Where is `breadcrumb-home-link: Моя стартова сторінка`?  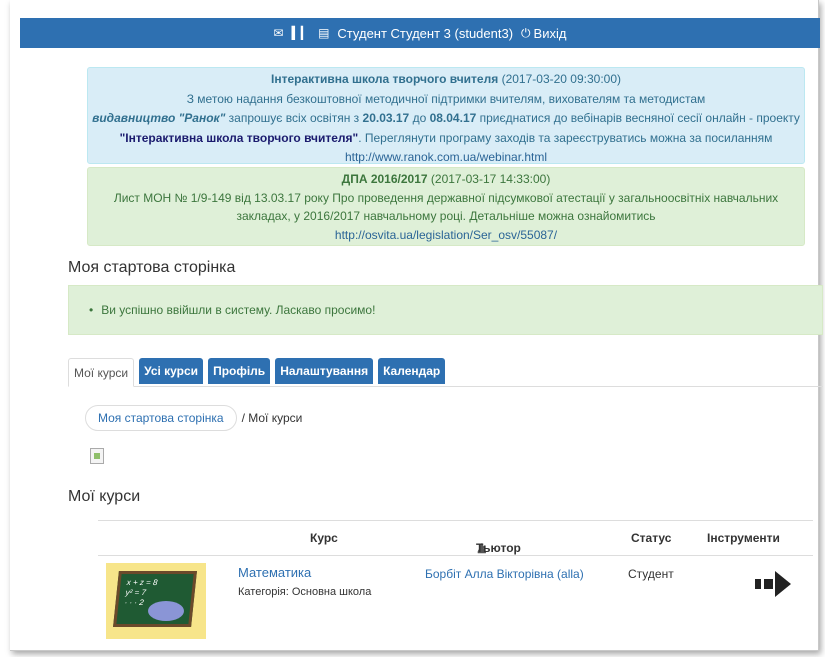
breadcrumb-home-link: Моя стартова сторінка is located at coordinates (161, 418).